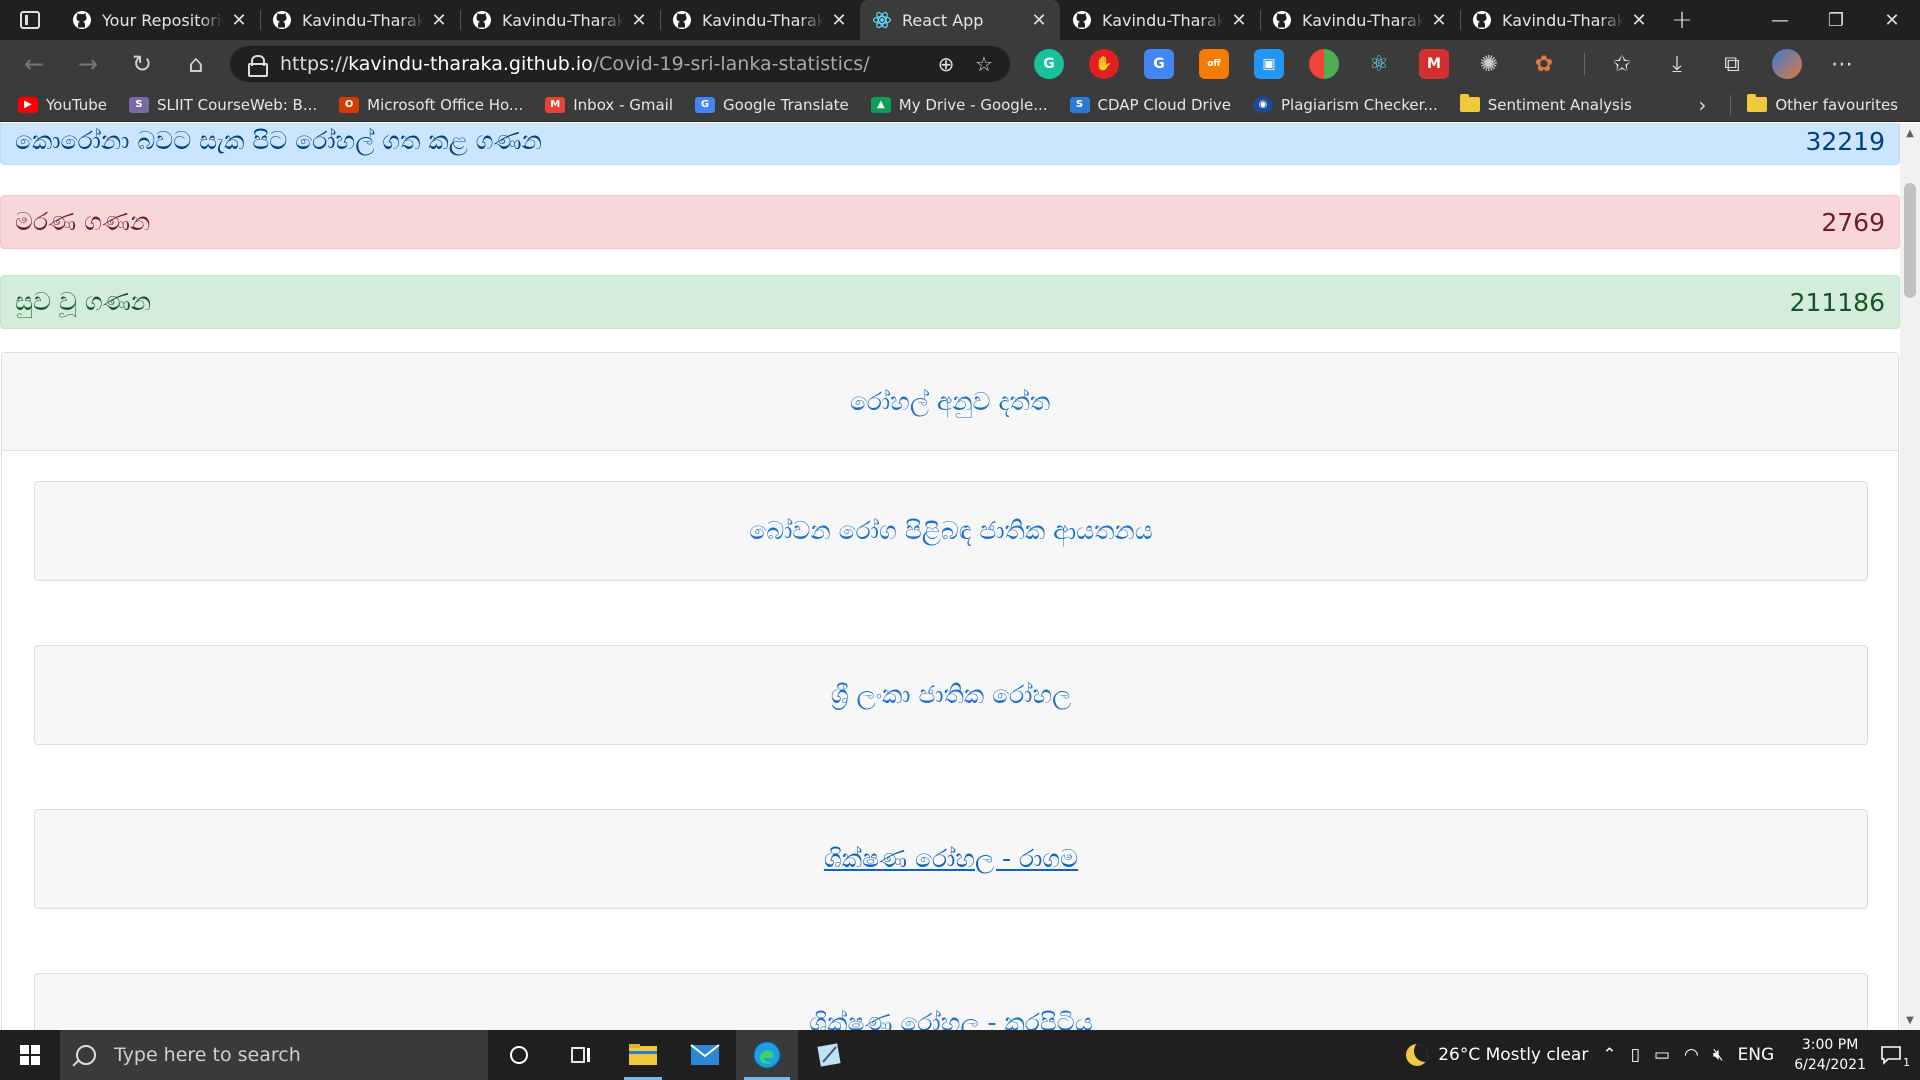 Image resolution: width=1920 pixels, height=1080 pixels. I want to click on back-button: ←, so click(34, 64).